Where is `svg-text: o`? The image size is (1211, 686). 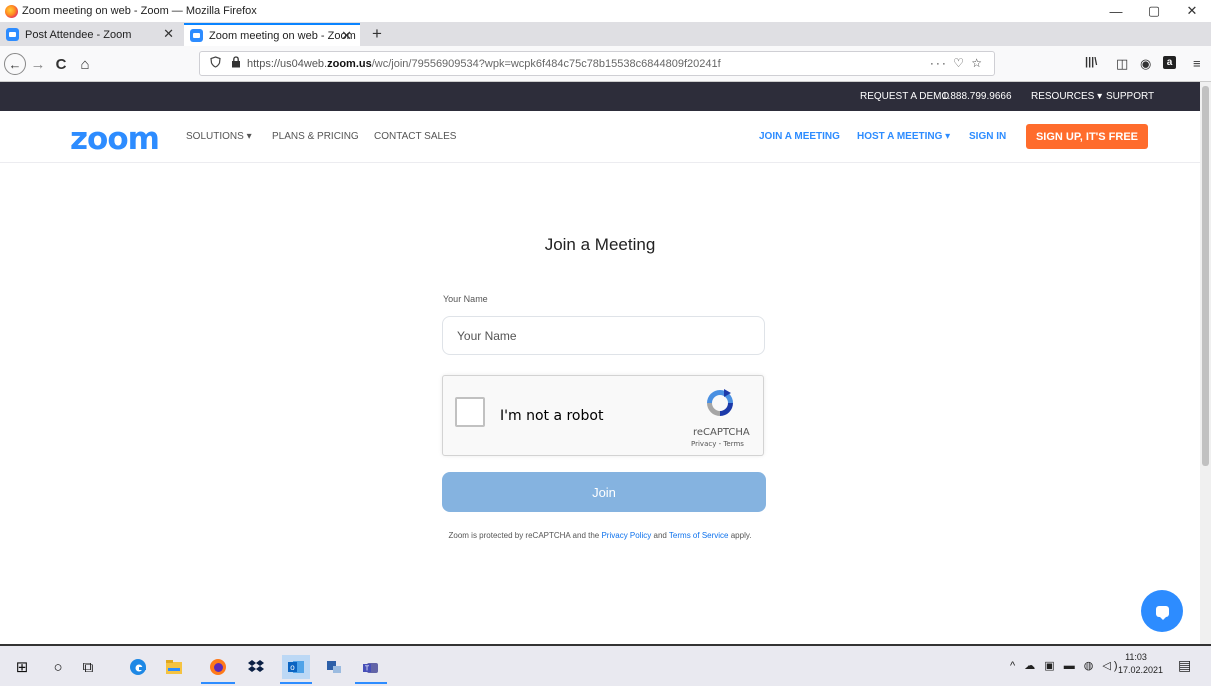
svg-text: o is located at coordinates (292, 667).